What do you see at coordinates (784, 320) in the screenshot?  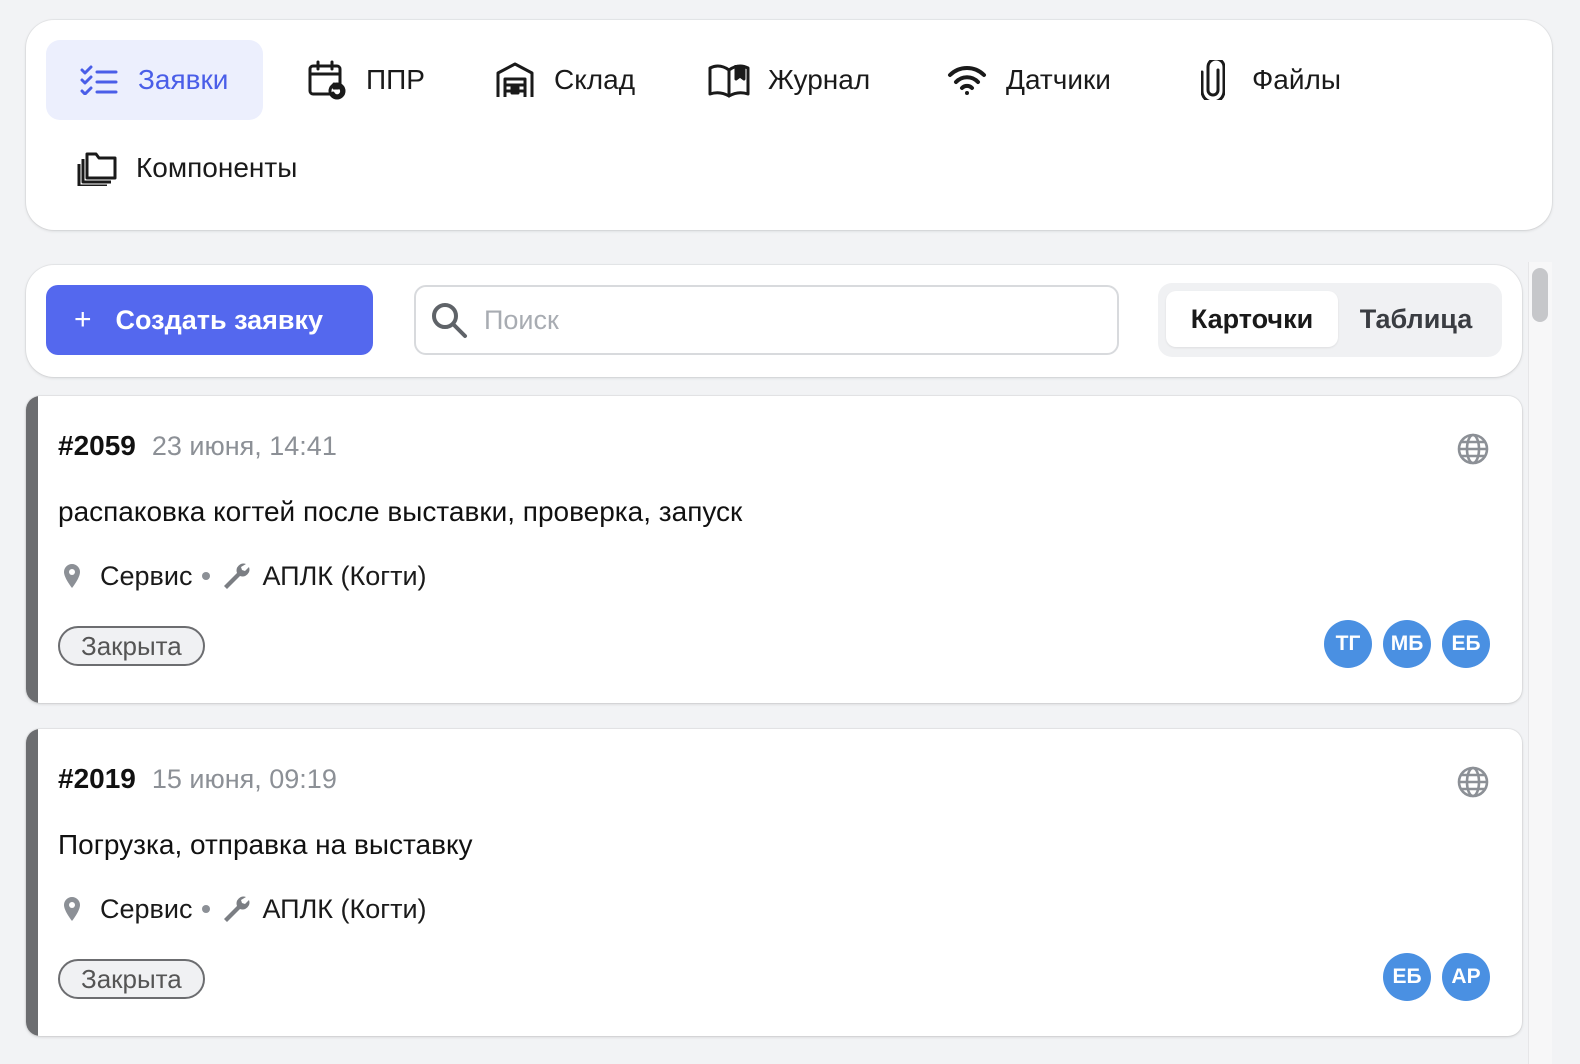 I see `search-input` at bounding box center [784, 320].